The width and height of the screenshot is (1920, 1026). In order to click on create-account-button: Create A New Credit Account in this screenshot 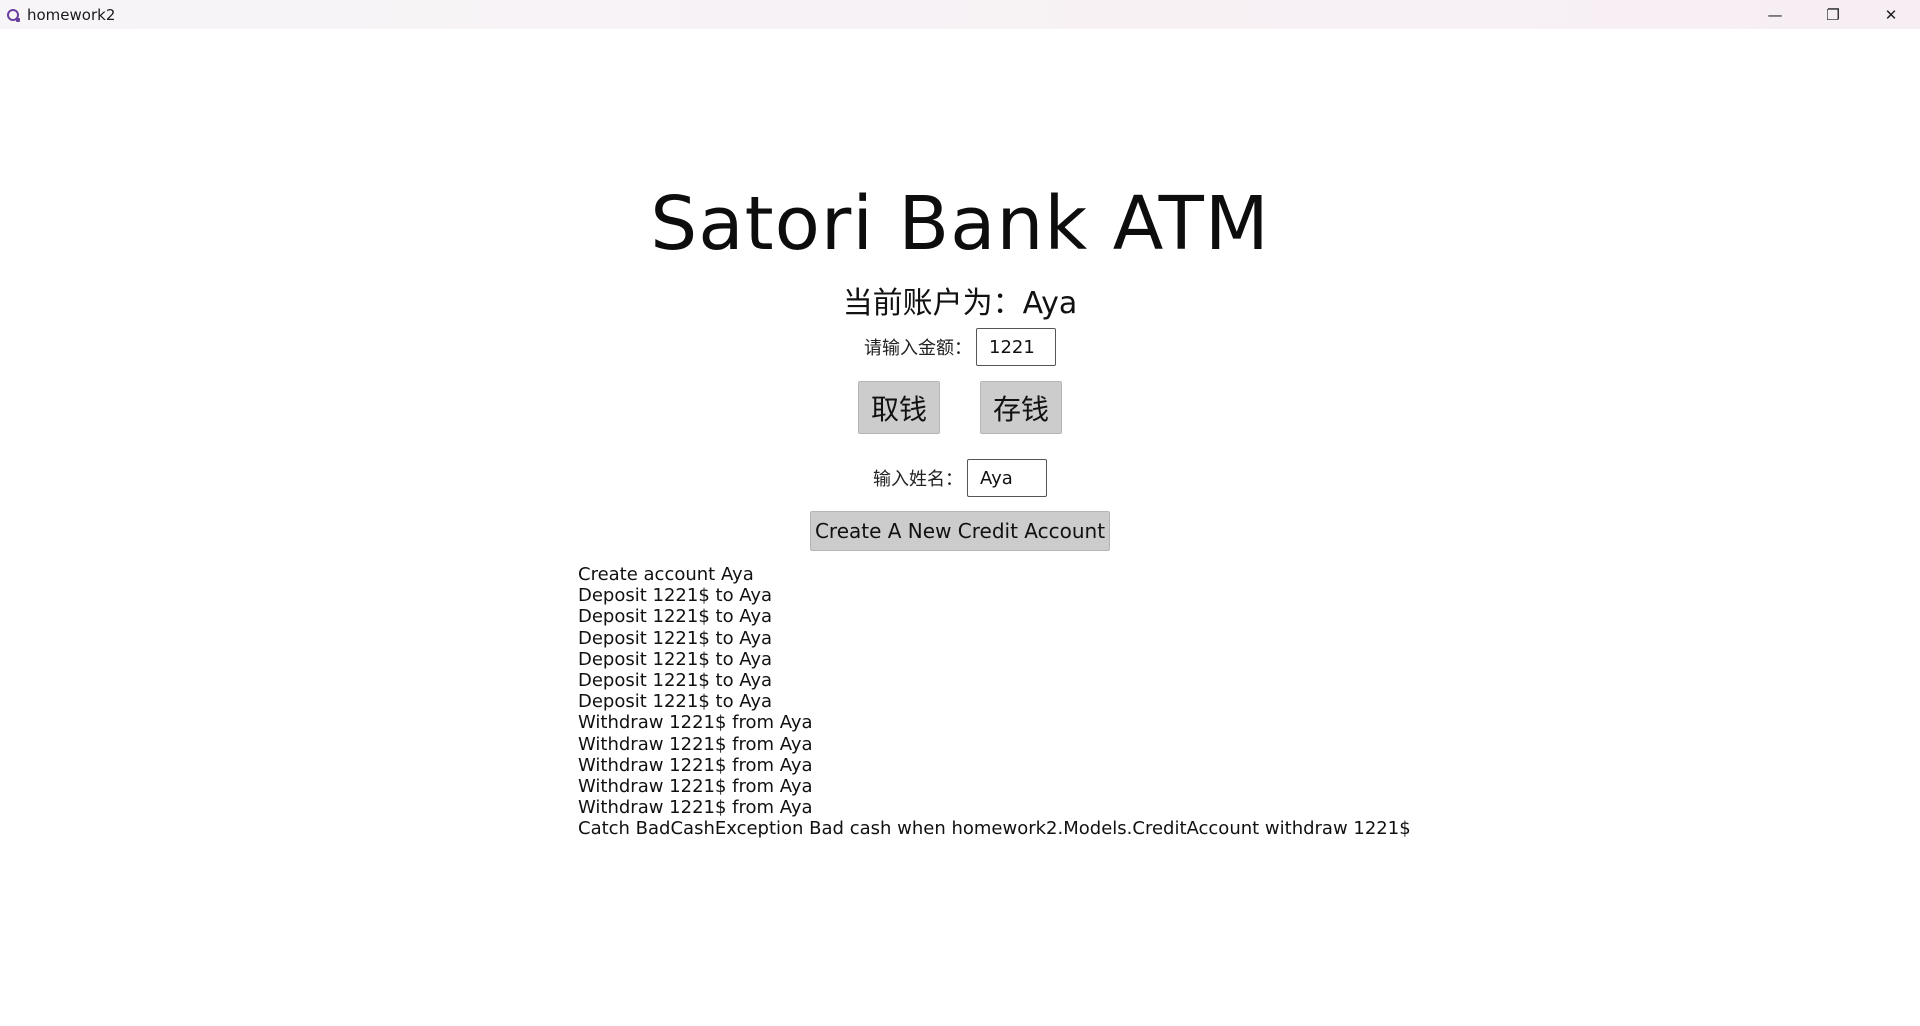, I will do `click(960, 531)`.